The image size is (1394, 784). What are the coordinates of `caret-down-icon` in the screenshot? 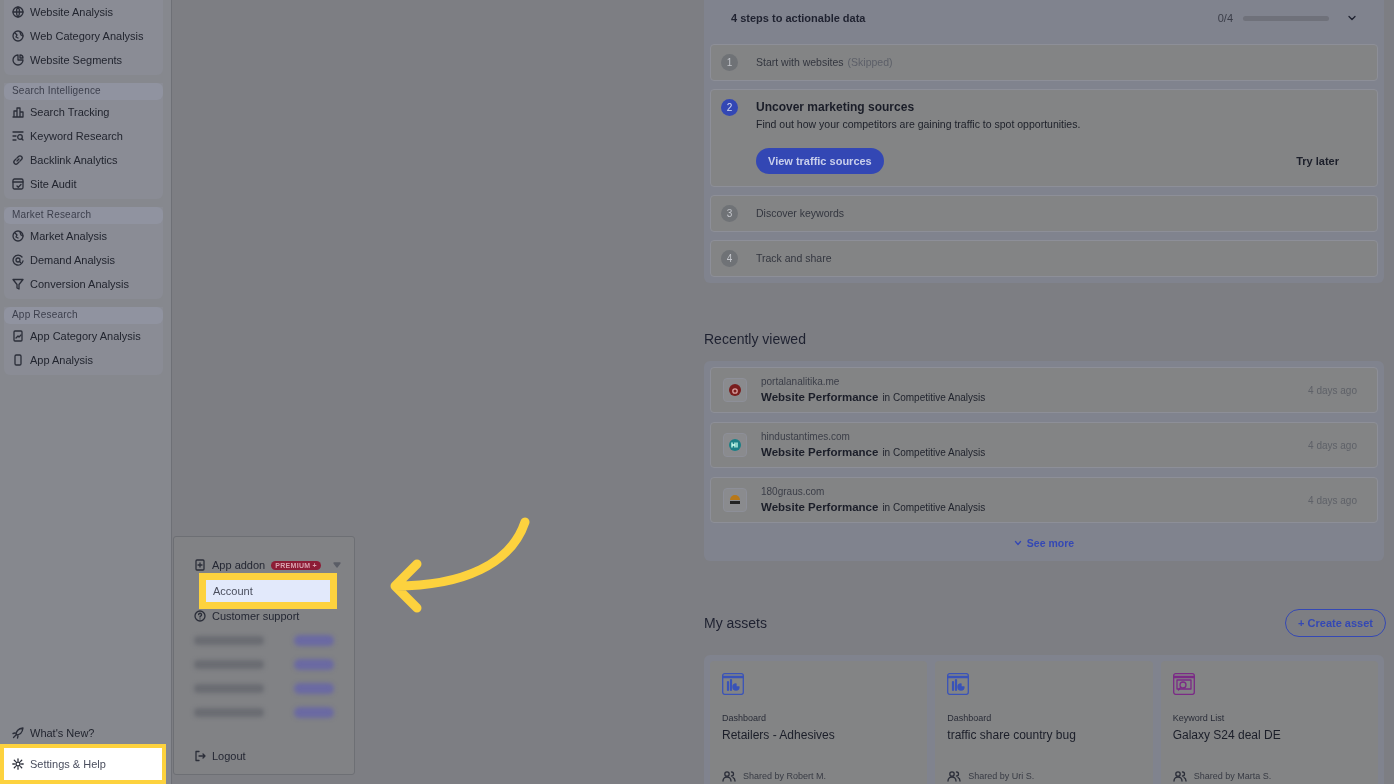 It's located at (337, 565).